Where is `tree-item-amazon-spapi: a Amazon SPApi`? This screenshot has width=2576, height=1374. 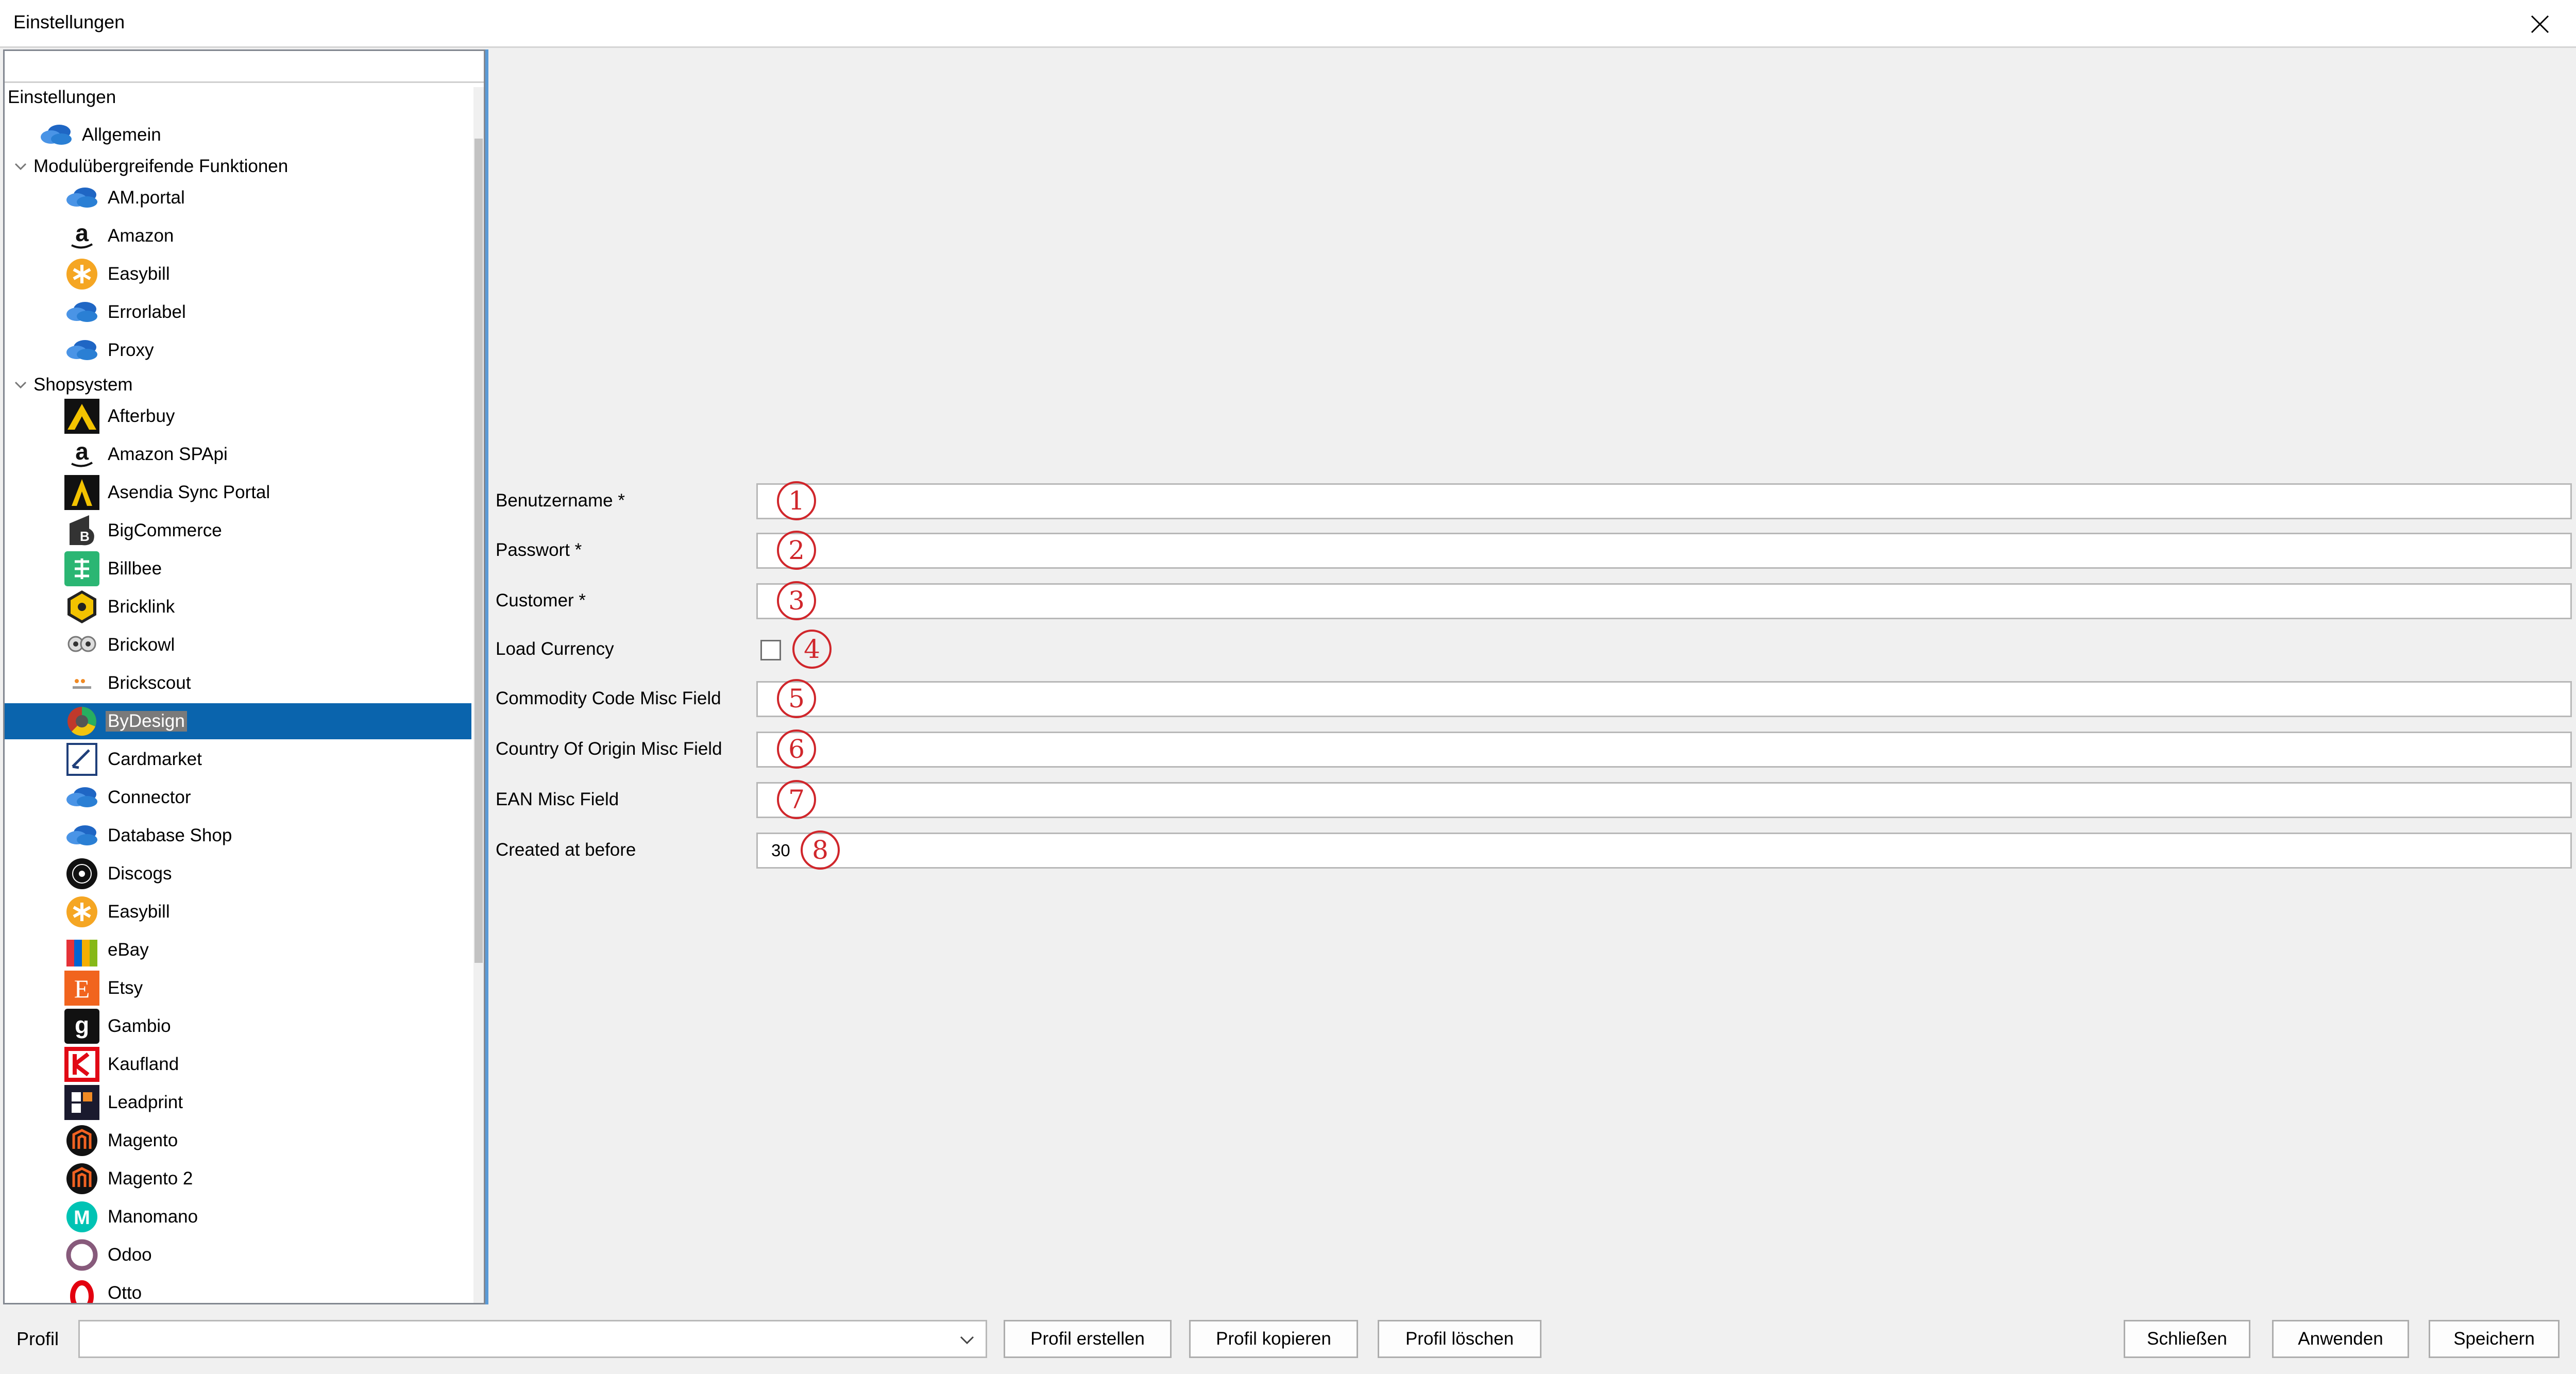 tree-item-amazon-spapi: a Amazon SPApi is located at coordinates (145, 454).